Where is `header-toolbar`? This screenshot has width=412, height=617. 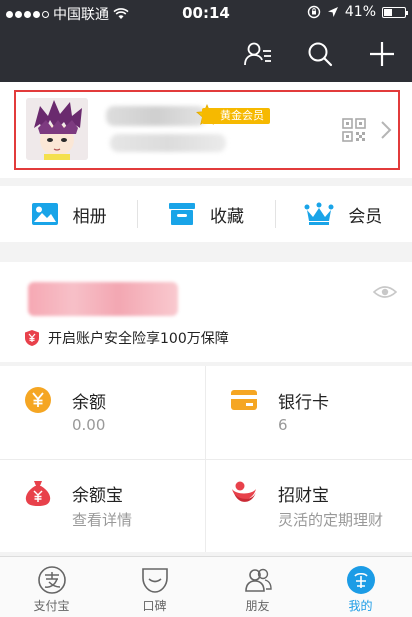 header-toolbar is located at coordinates (320, 54).